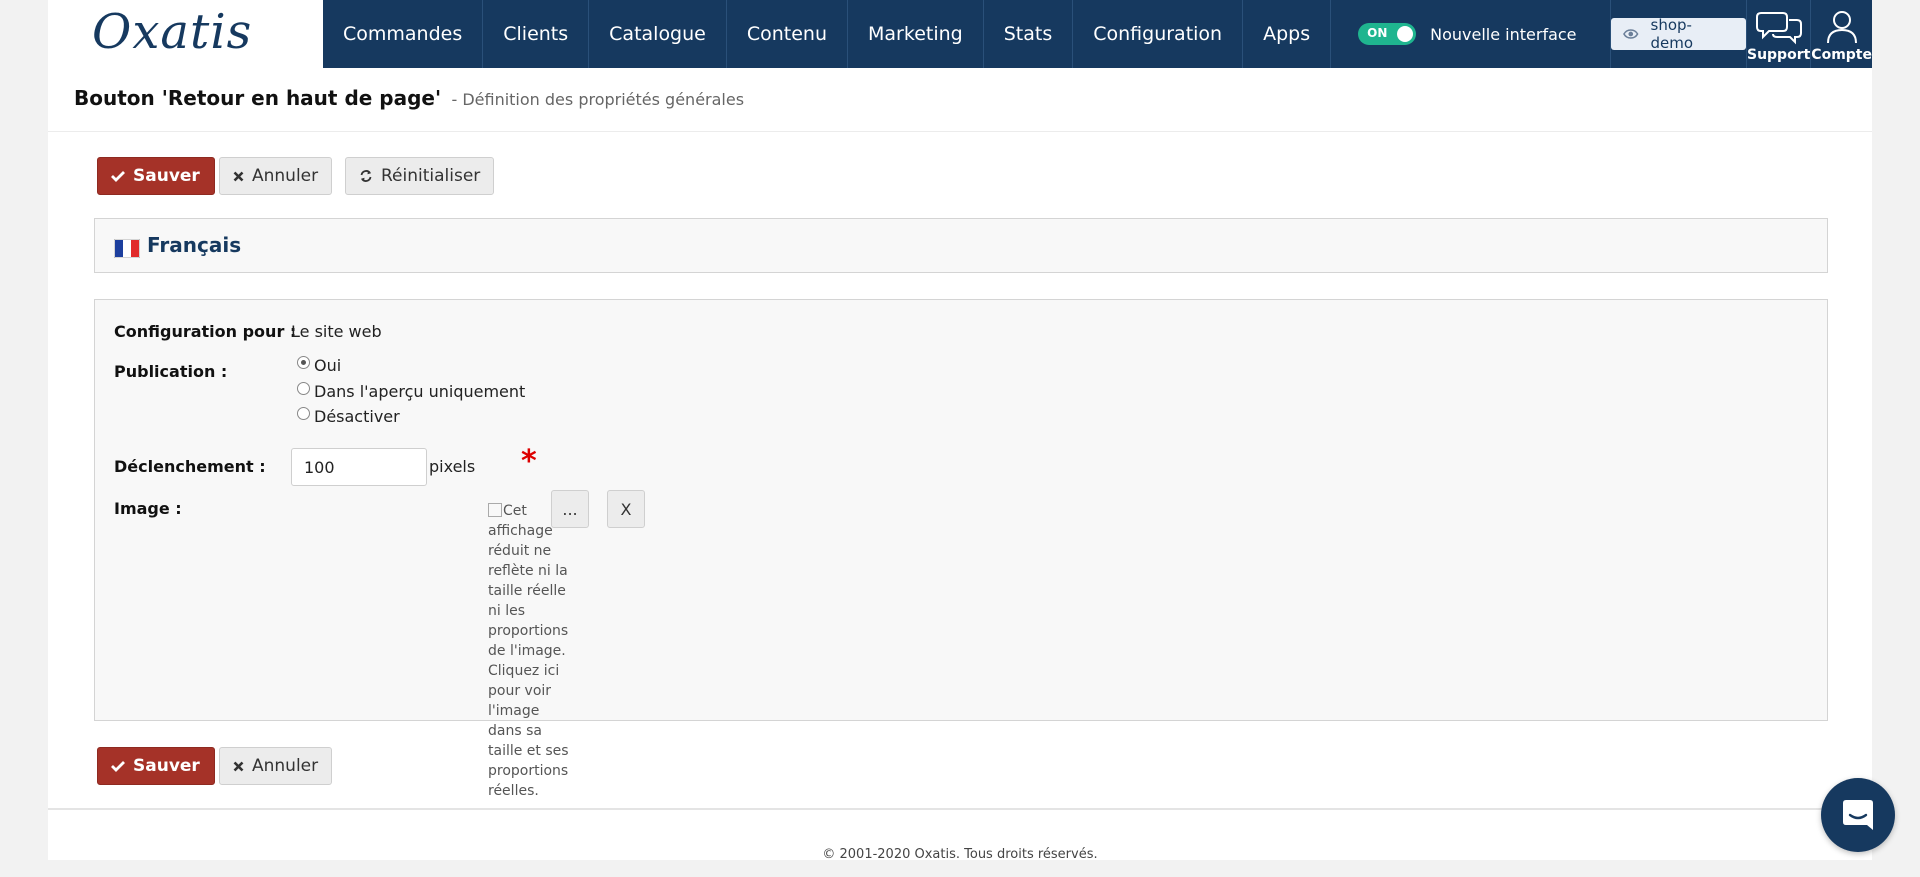 This screenshot has width=1920, height=877. I want to click on shop-preview-button: shop-demo, so click(1678, 34).